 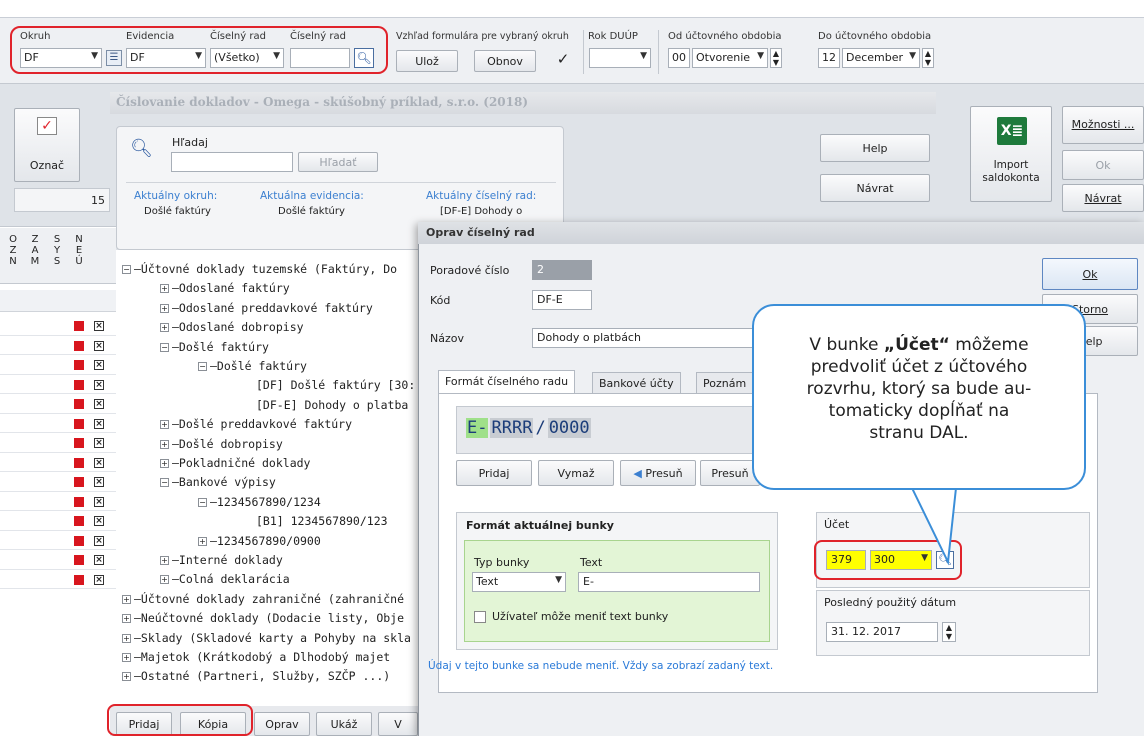 I want to click on preview-cell-4: 0000, so click(x=569, y=428).